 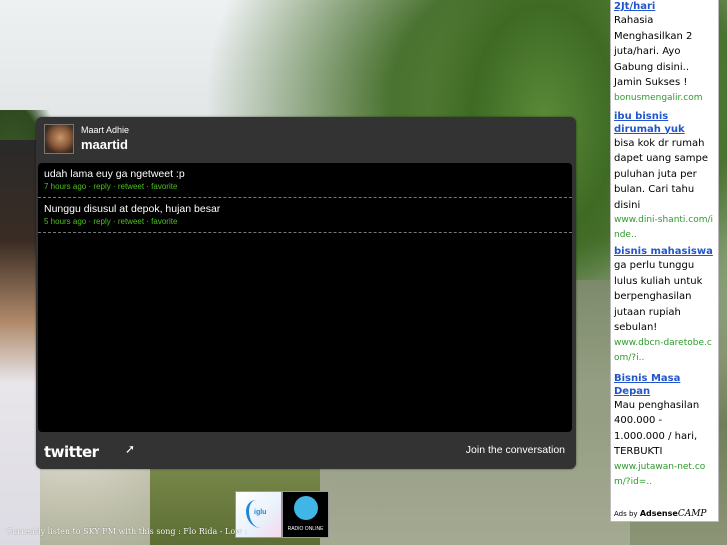 I want to click on ad-title-link: bisnis mahasiswa, so click(x=665, y=251).